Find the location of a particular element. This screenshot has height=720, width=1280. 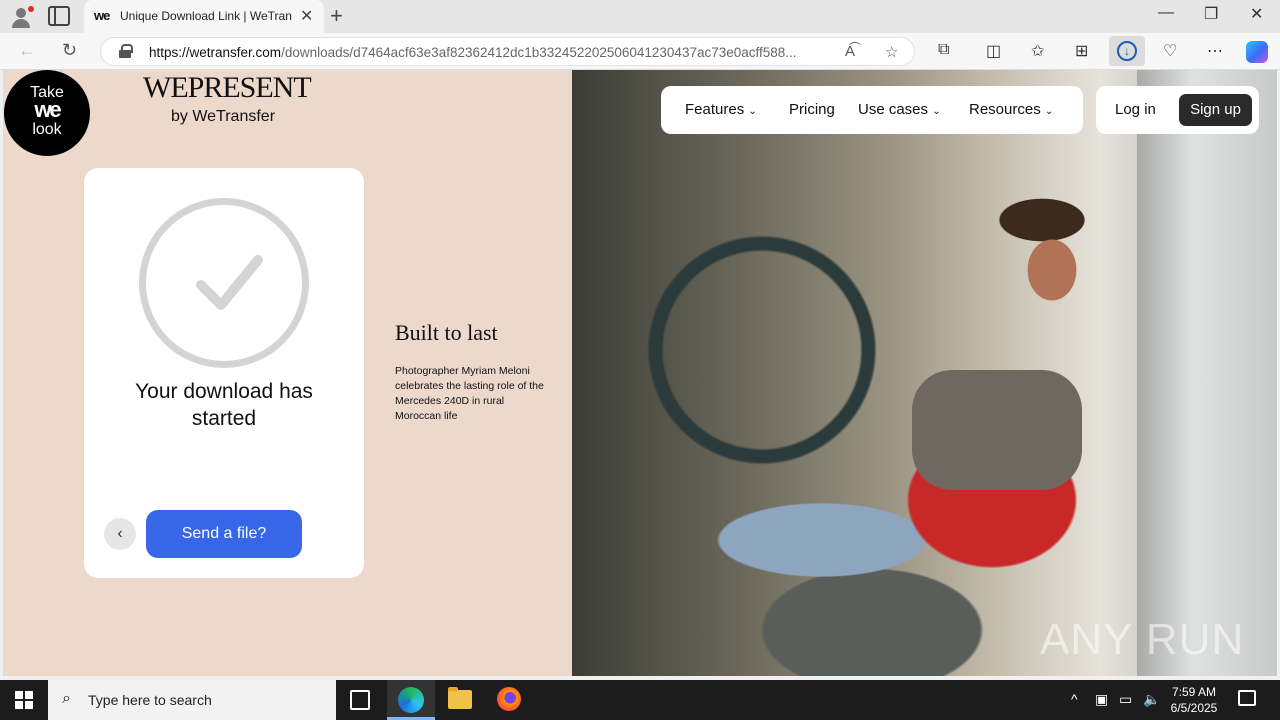

favorites-icon: ✩ is located at coordinates (1037, 51).